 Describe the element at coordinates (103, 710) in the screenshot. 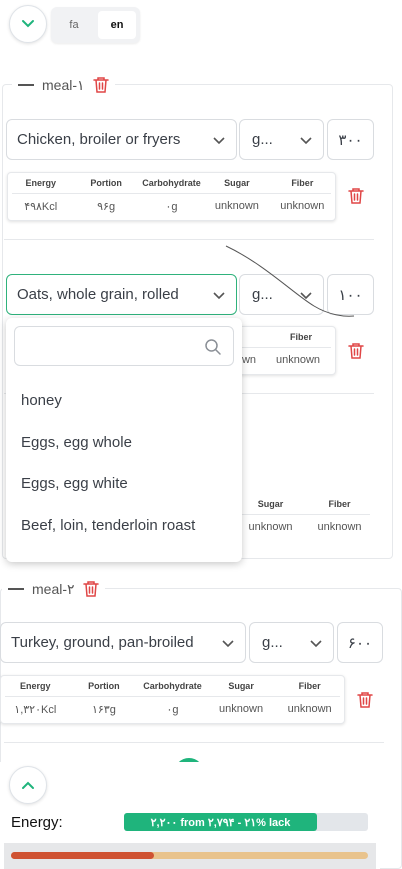

I see `nutrition-value: ۱۶۳g` at that location.